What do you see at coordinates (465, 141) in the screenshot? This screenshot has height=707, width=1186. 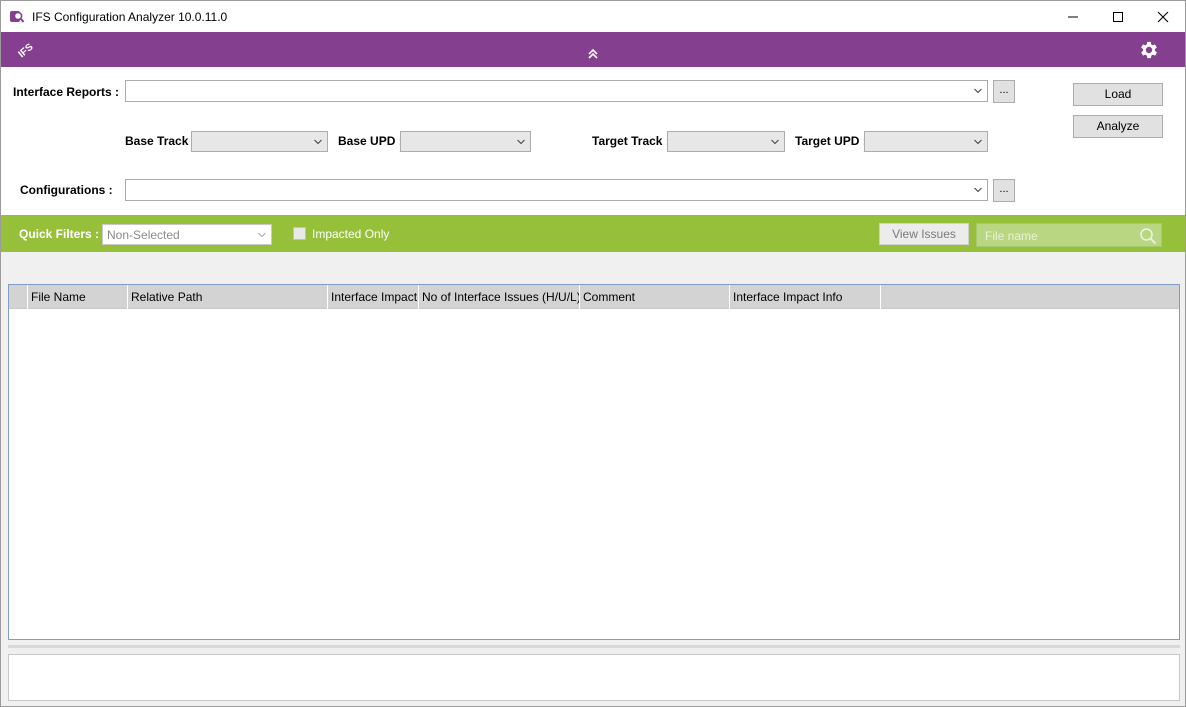 I see `base-upd-combo` at bounding box center [465, 141].